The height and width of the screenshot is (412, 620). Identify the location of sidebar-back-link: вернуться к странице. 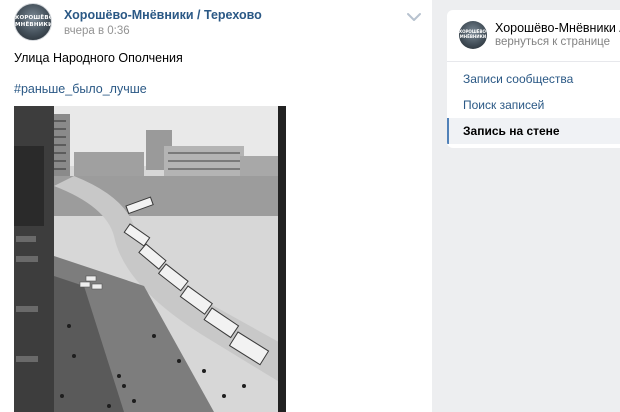
(552, 42).